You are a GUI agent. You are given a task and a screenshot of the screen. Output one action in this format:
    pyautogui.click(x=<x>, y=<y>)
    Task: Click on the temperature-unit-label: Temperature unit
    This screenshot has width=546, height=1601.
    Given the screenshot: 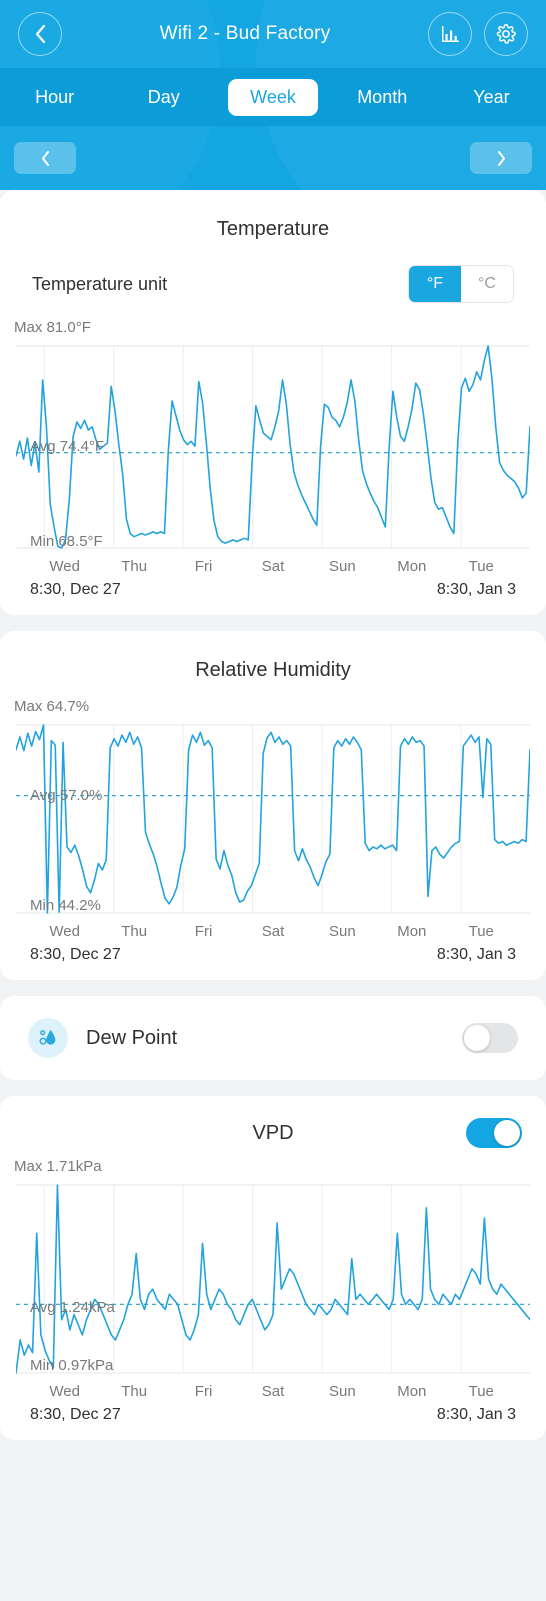 What is the action you would take?
    pyautogui.click(x=100, y=283)
    